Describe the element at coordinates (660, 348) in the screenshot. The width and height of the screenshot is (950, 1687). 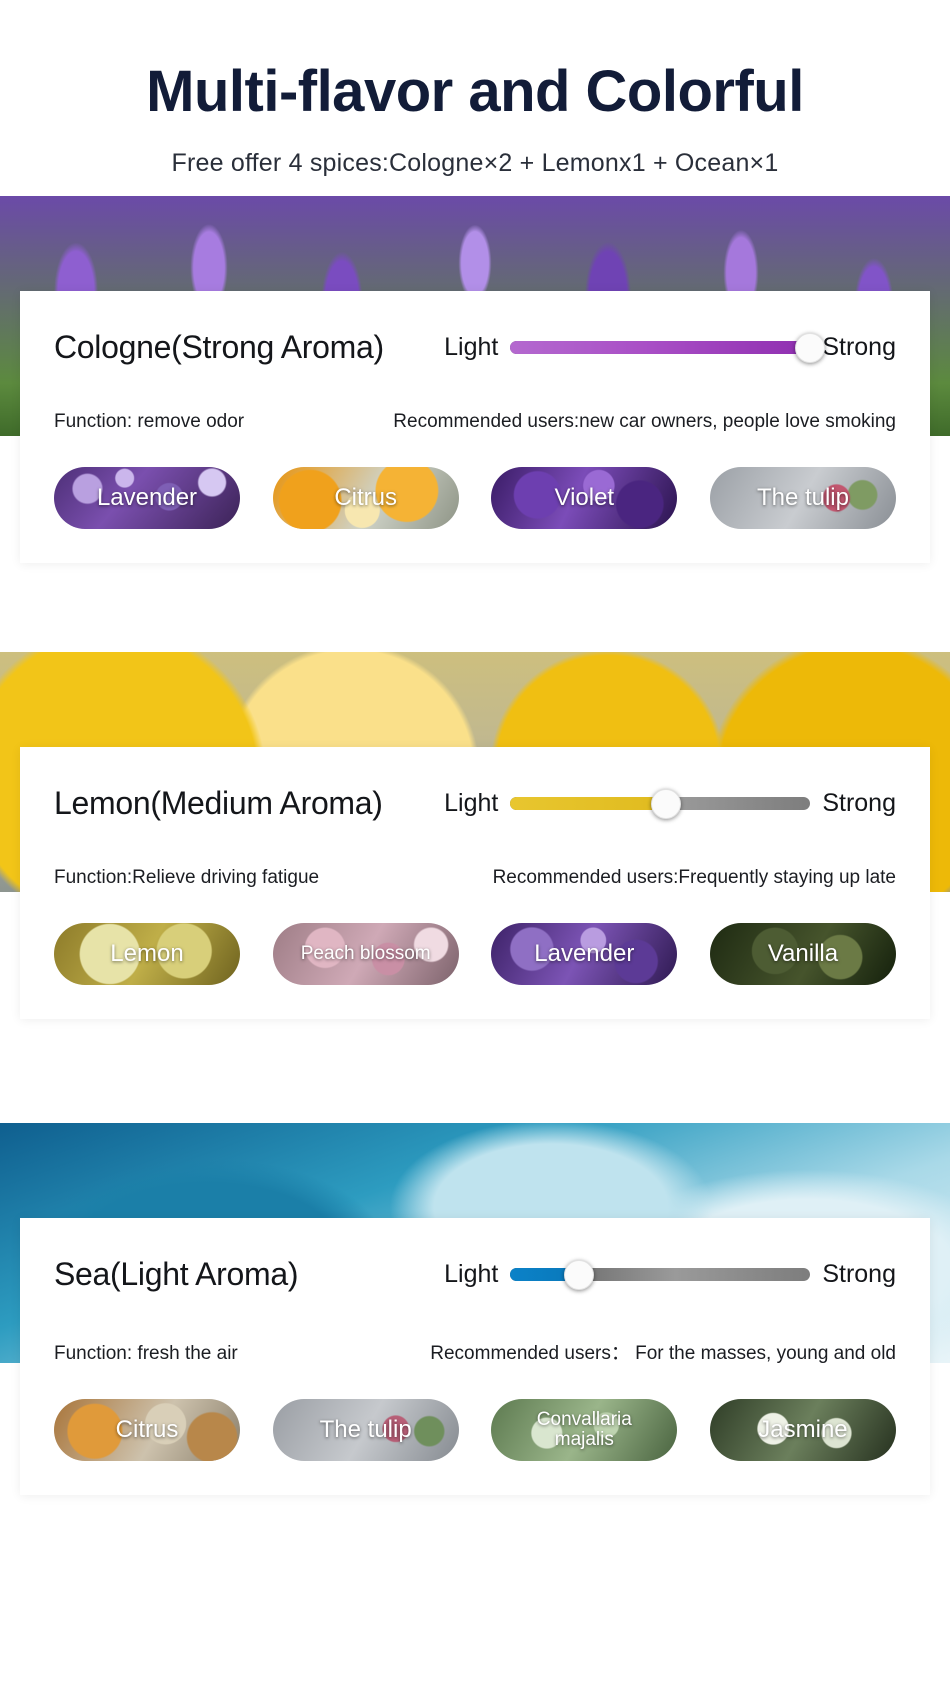
I see `slider-fill-cologne` at that location.